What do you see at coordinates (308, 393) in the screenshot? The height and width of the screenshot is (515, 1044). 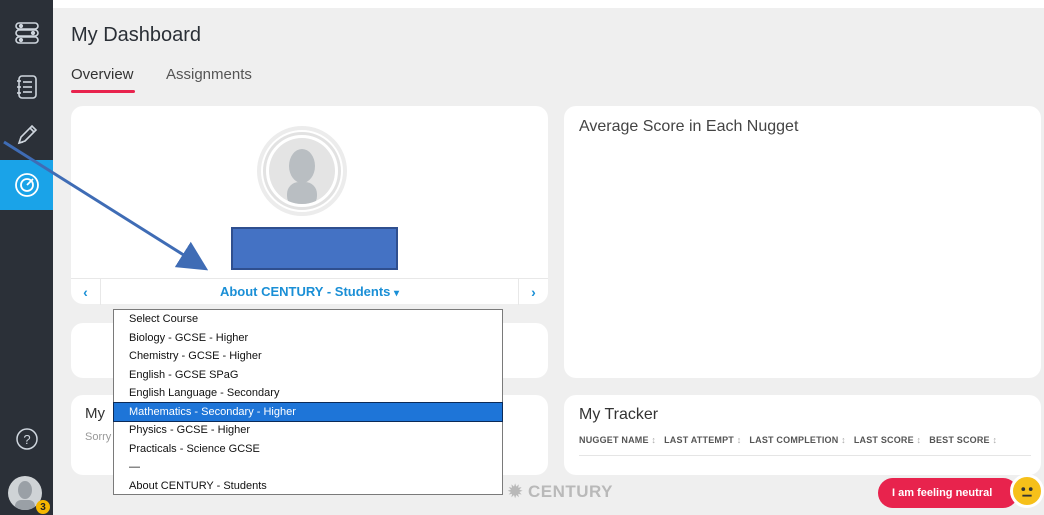 I see `course-option: English Language - Secondary` at bounding box center [308, 393].